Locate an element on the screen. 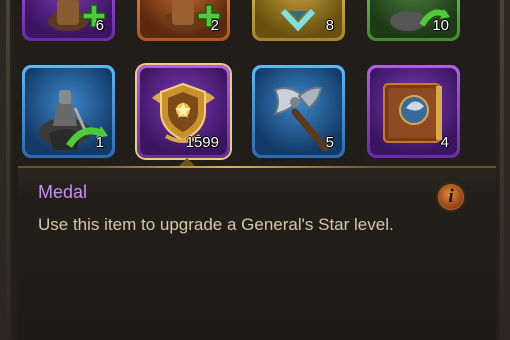 This screenshot has height=340, width=510. panel-highlight is located at coordinates (228, 167).